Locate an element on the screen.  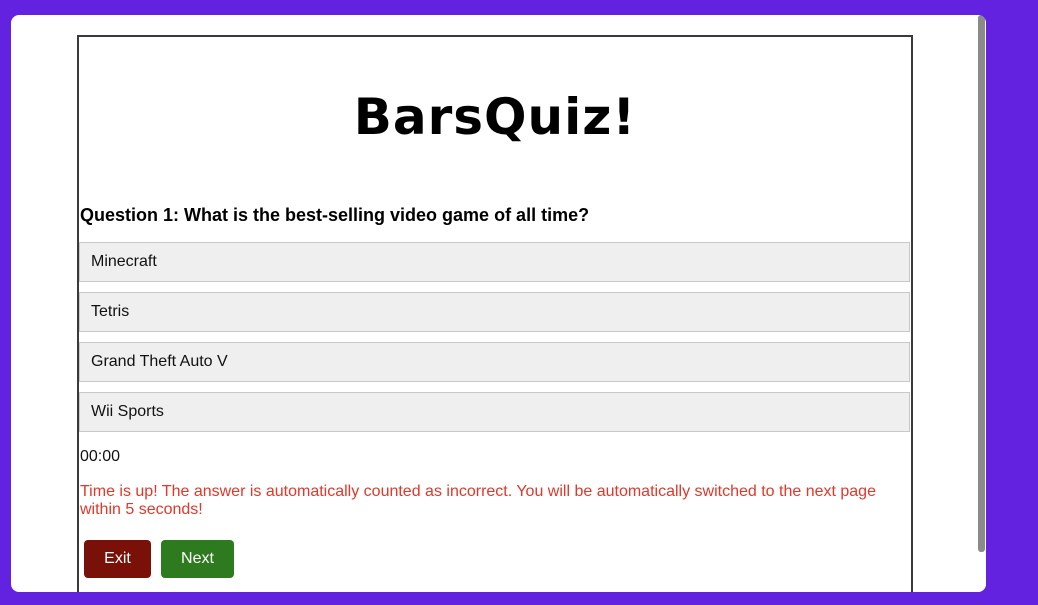
answer-option-3: Grand Theft Auto V is located at coordinates (494, 362).